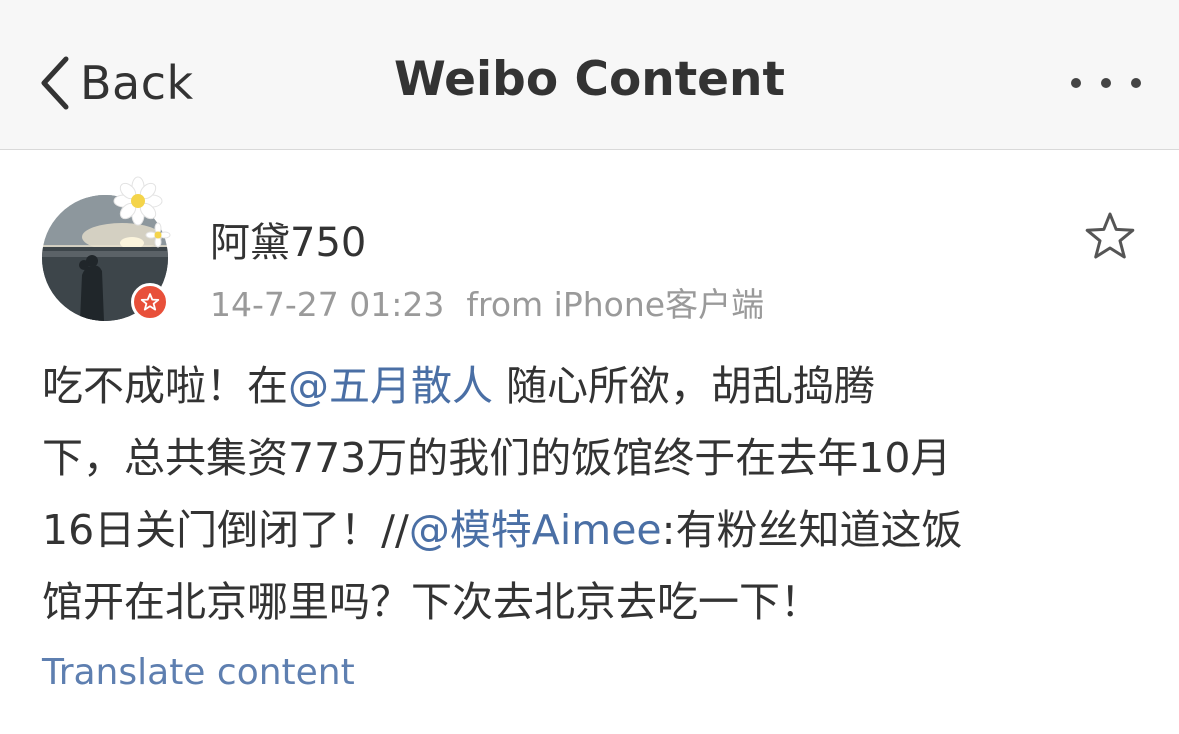  I want to click on username: 阿黛750, so click(288, 239).